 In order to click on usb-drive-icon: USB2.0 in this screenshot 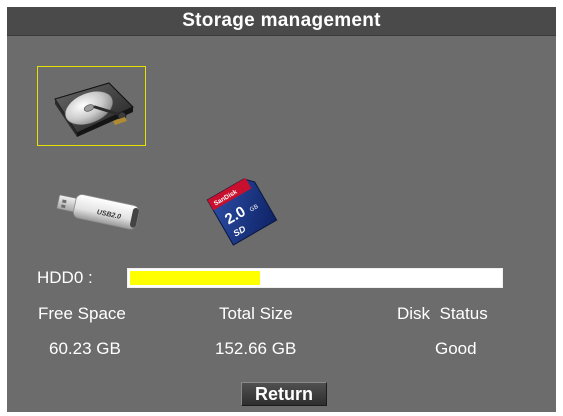, I will do `click(97, 216)`.